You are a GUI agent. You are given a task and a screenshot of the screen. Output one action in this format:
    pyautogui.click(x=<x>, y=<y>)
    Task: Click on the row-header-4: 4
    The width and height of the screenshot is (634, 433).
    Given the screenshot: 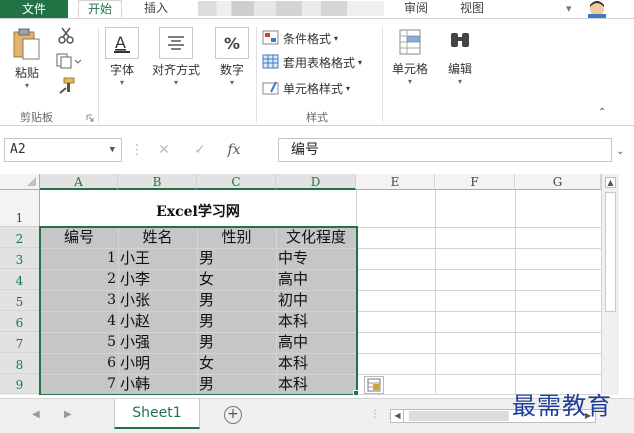 What is the action you would take?
    pyautogui.click(x=20, y=279)
    